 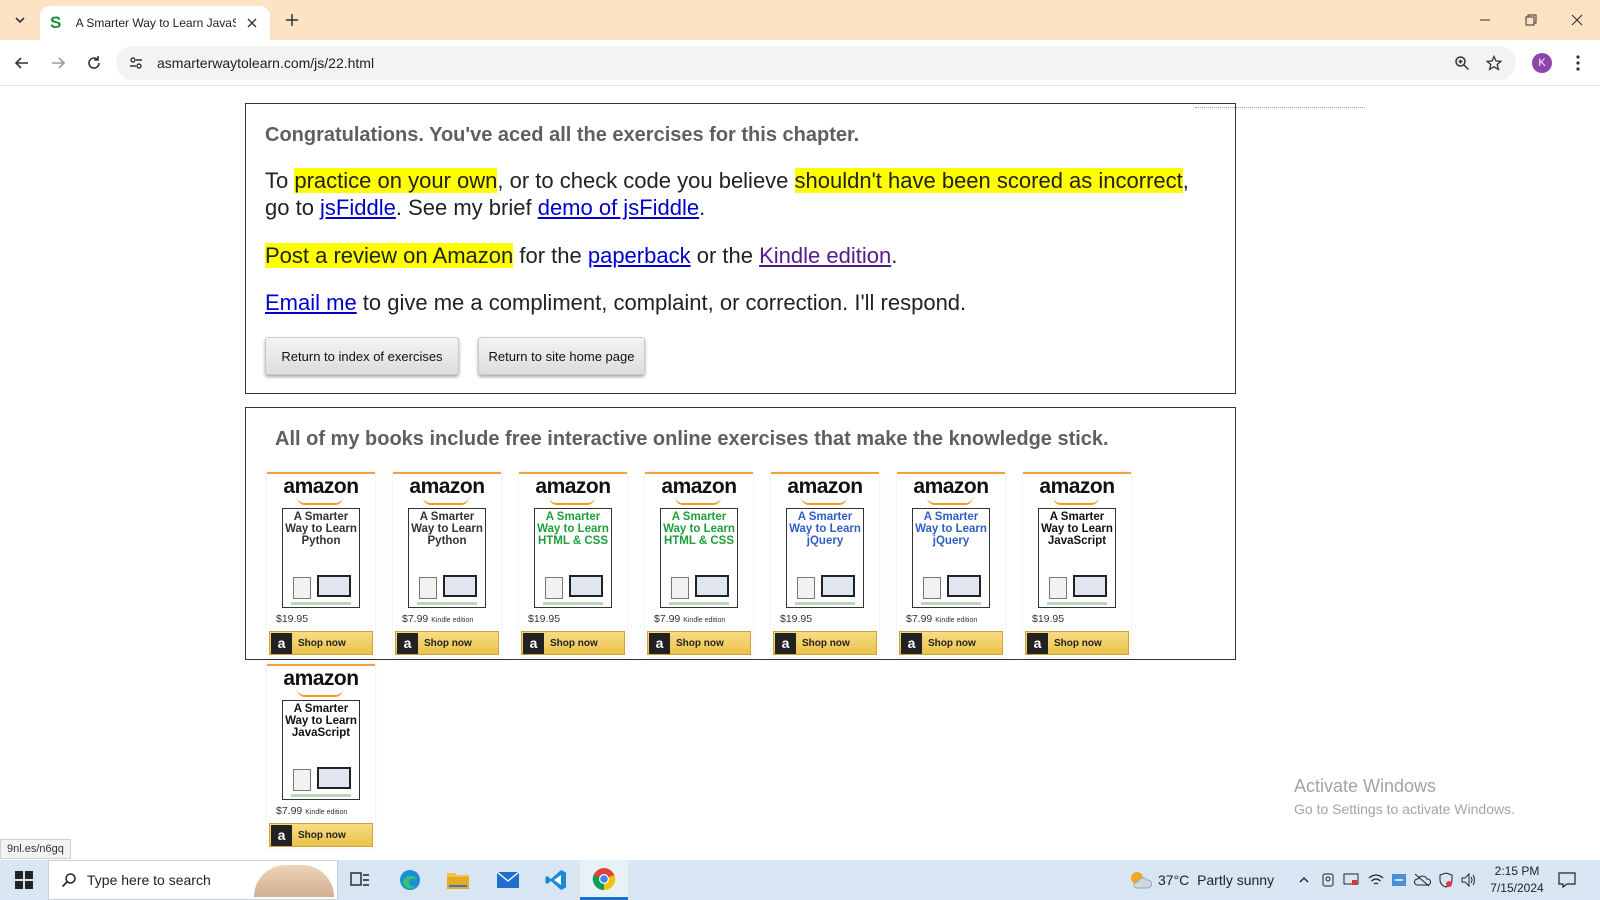 I want to click on meet-icon, so click(x=1328, y=880).